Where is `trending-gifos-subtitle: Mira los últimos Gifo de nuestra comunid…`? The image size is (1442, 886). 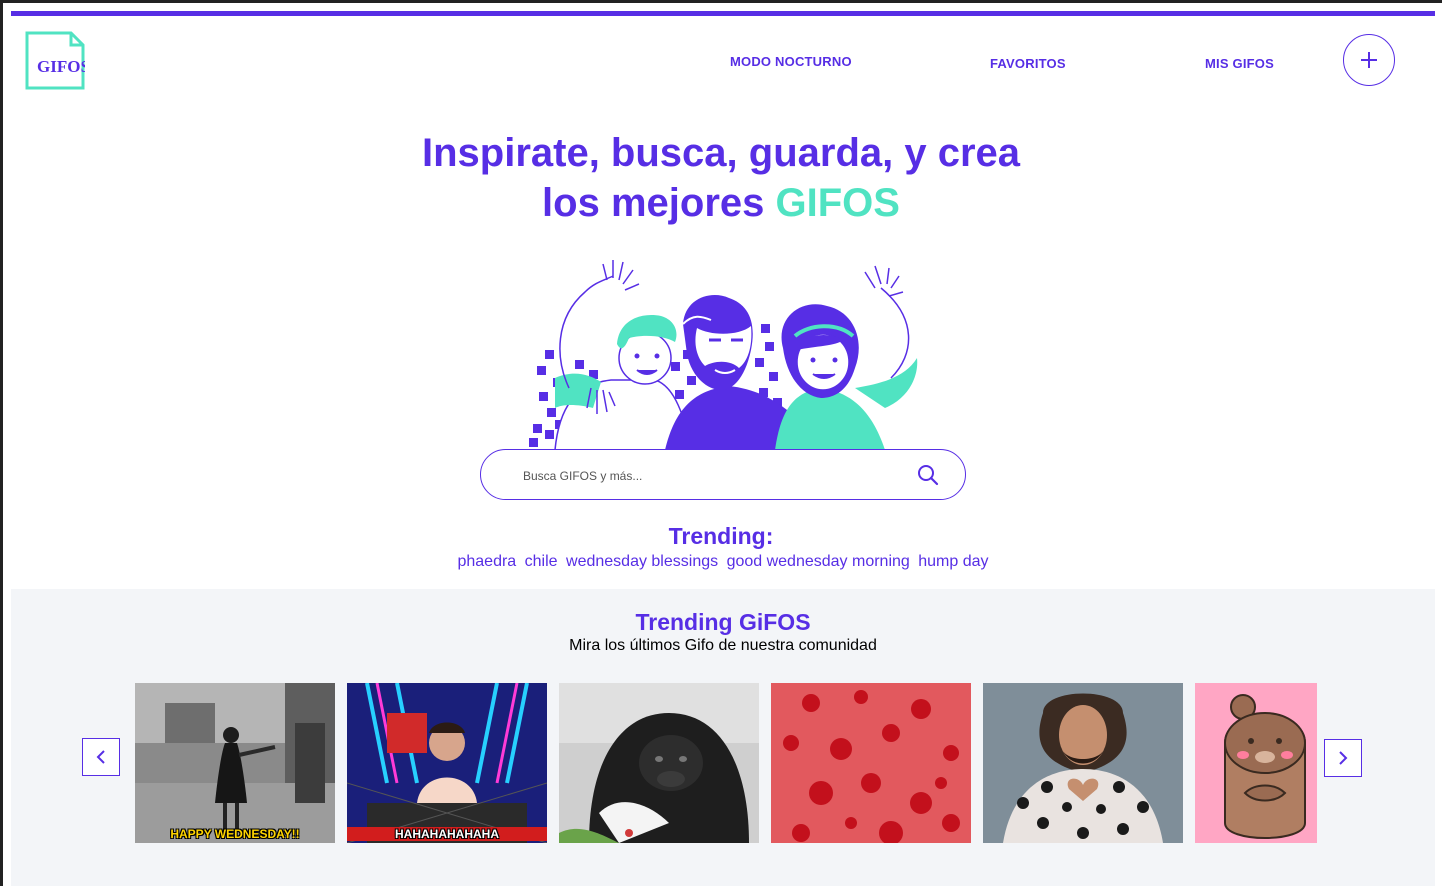
trending-gifos-subtitle: Mira los últimos Gifo de nuestra comunid… is located at coordinates (723, 645).